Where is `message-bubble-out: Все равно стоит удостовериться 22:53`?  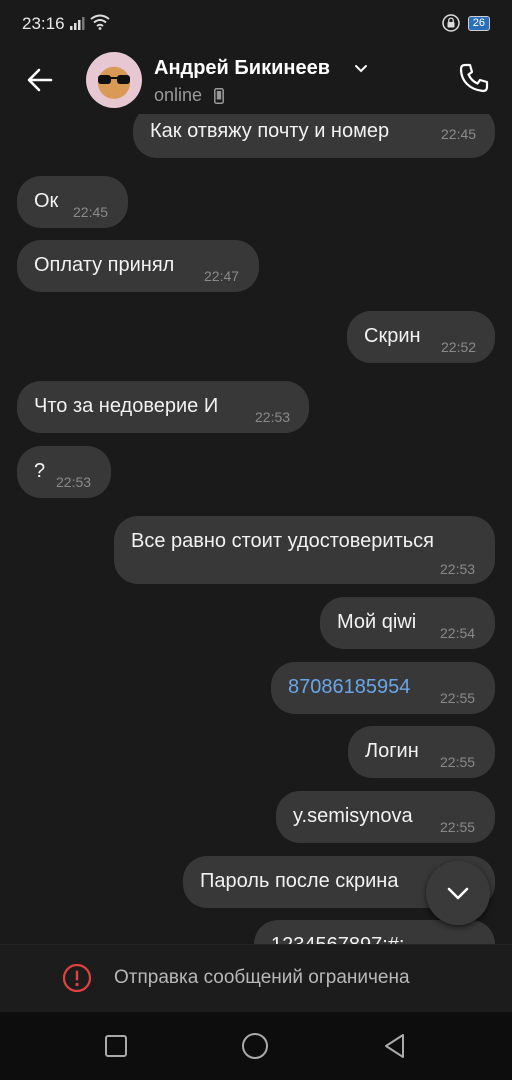
message-bubble-out: Все равно стоит удостовериться 22:53 is located at coordinates (304, 550).